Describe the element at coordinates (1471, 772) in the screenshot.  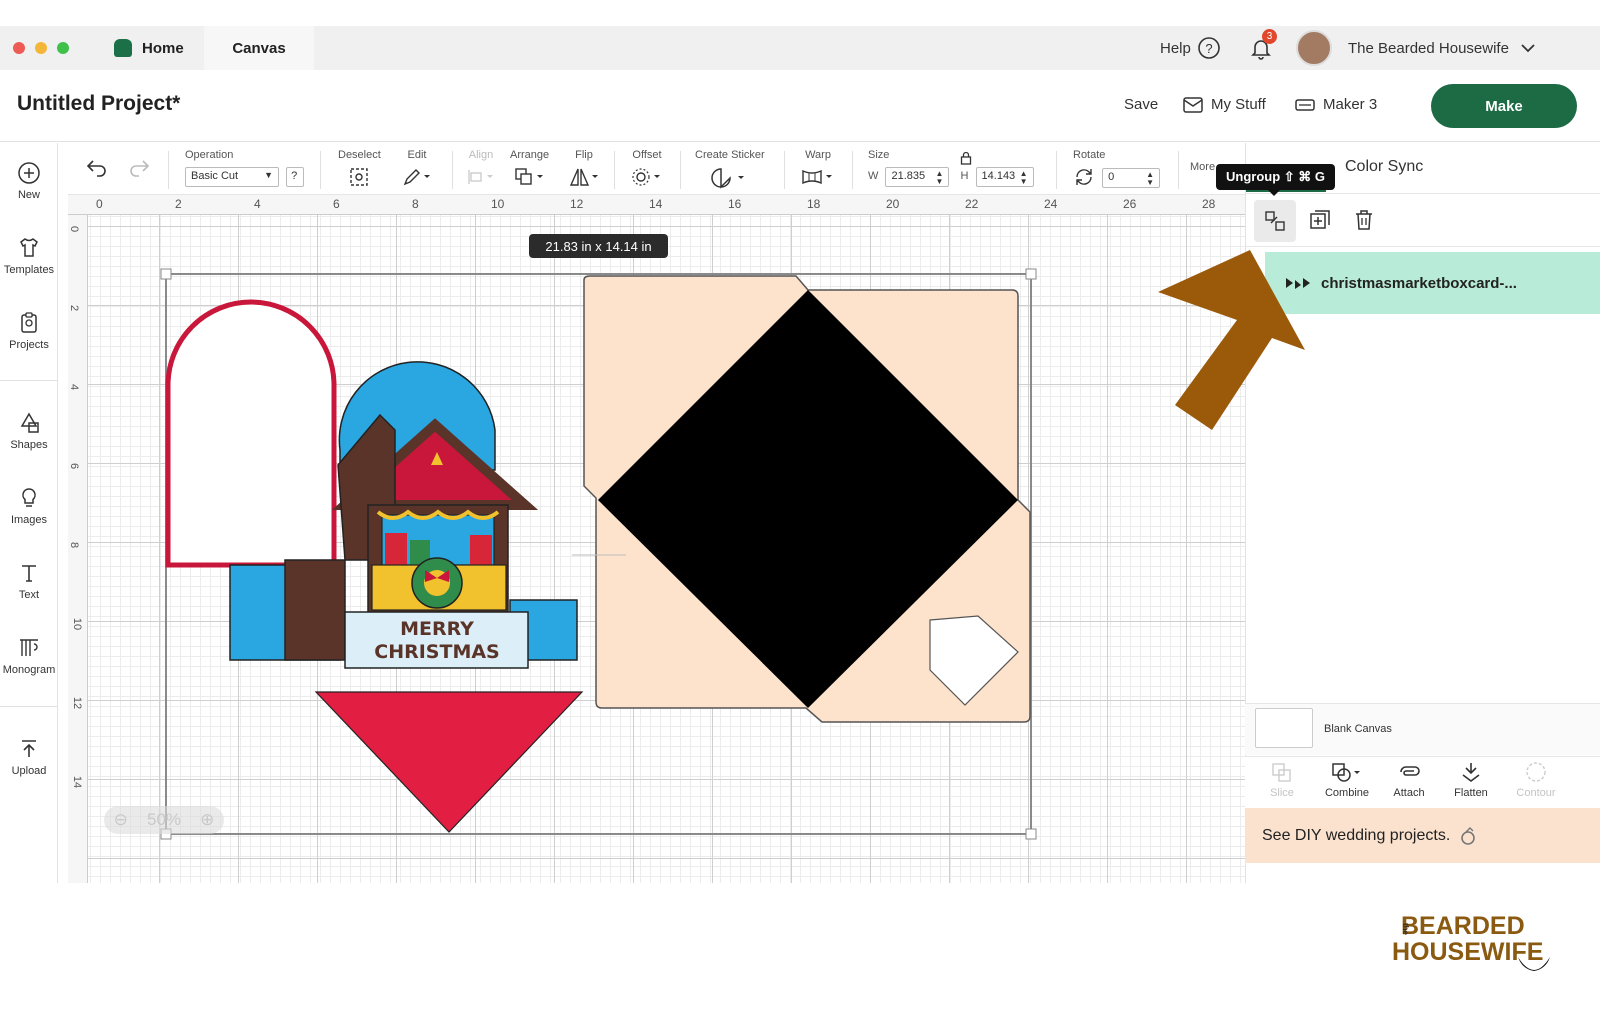
I see `flatten-icon` at that location.